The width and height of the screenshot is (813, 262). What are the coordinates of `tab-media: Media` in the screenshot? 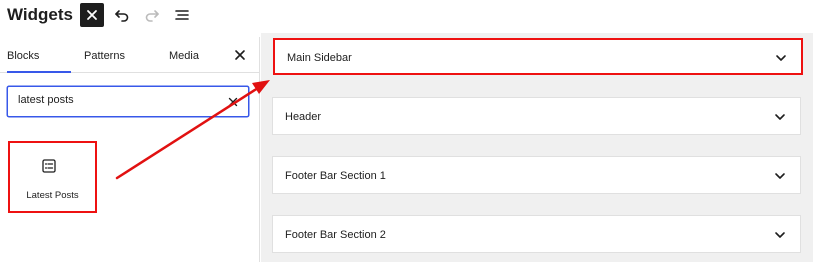 It's located at (184, 55).